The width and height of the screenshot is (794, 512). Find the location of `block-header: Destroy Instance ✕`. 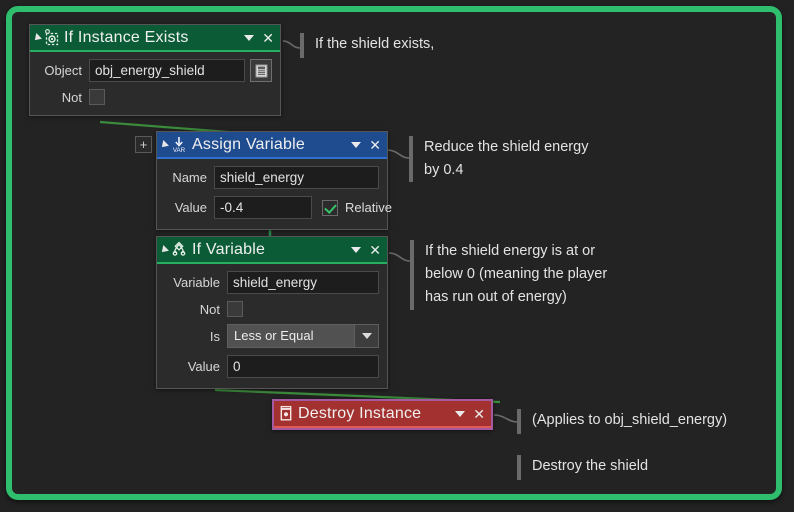

block-header: Destroy Instance ✕ is located at coordinates (382, 414).